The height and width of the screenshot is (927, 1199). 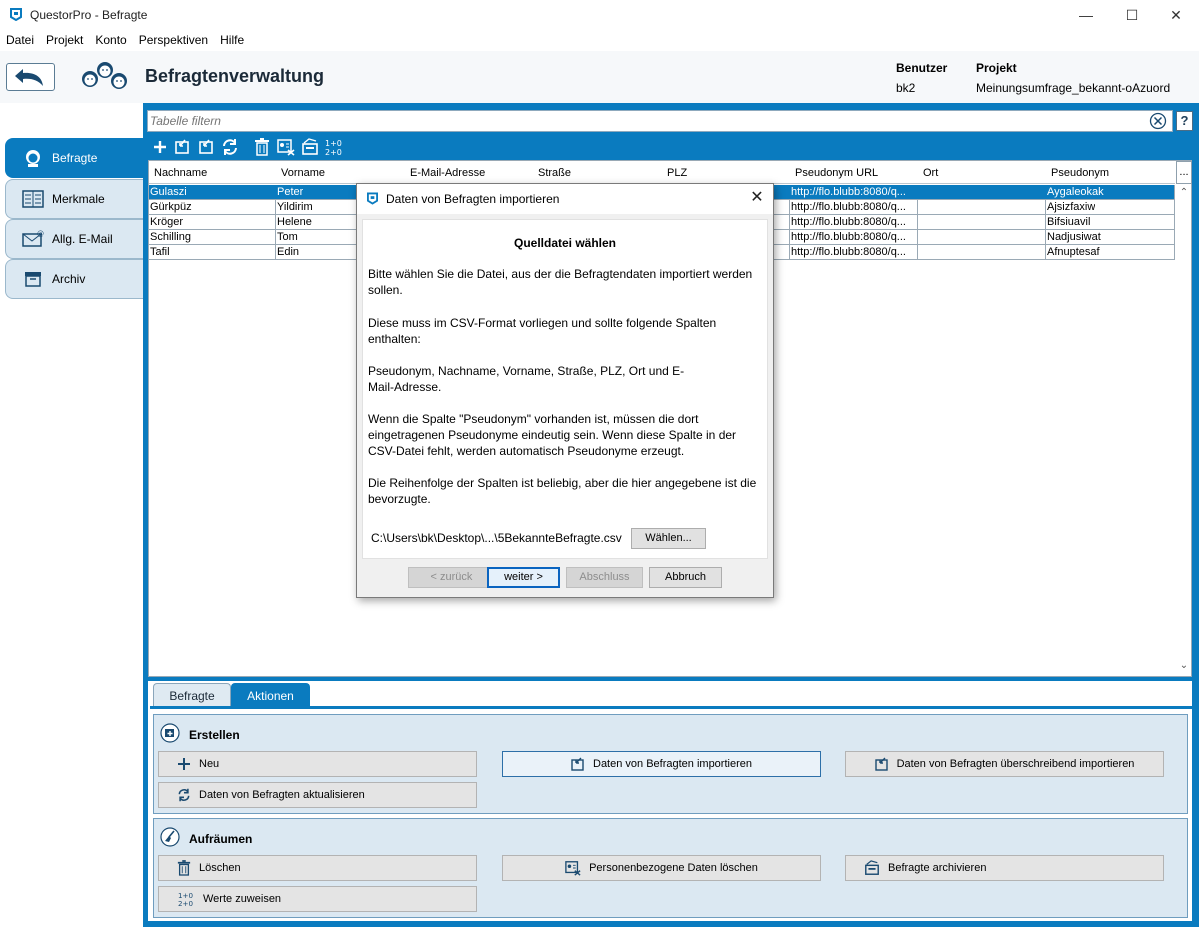 What do you see at coordinates (1184, 121) in the screenshot?
I see `help-button: ?` at bounding box center [1184, 121].